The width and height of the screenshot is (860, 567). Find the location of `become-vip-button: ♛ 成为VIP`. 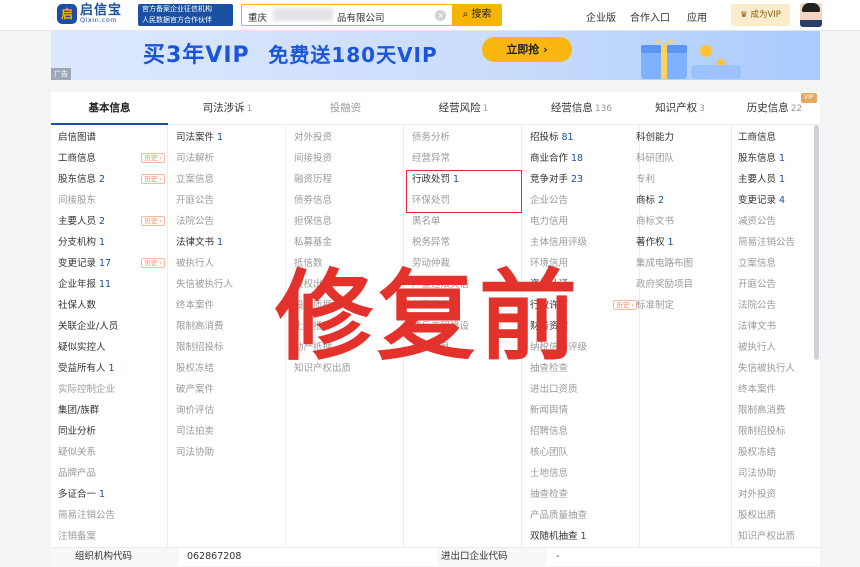

become-vip-button: ♛ 成为VIP is located at coordinates (760, 15).